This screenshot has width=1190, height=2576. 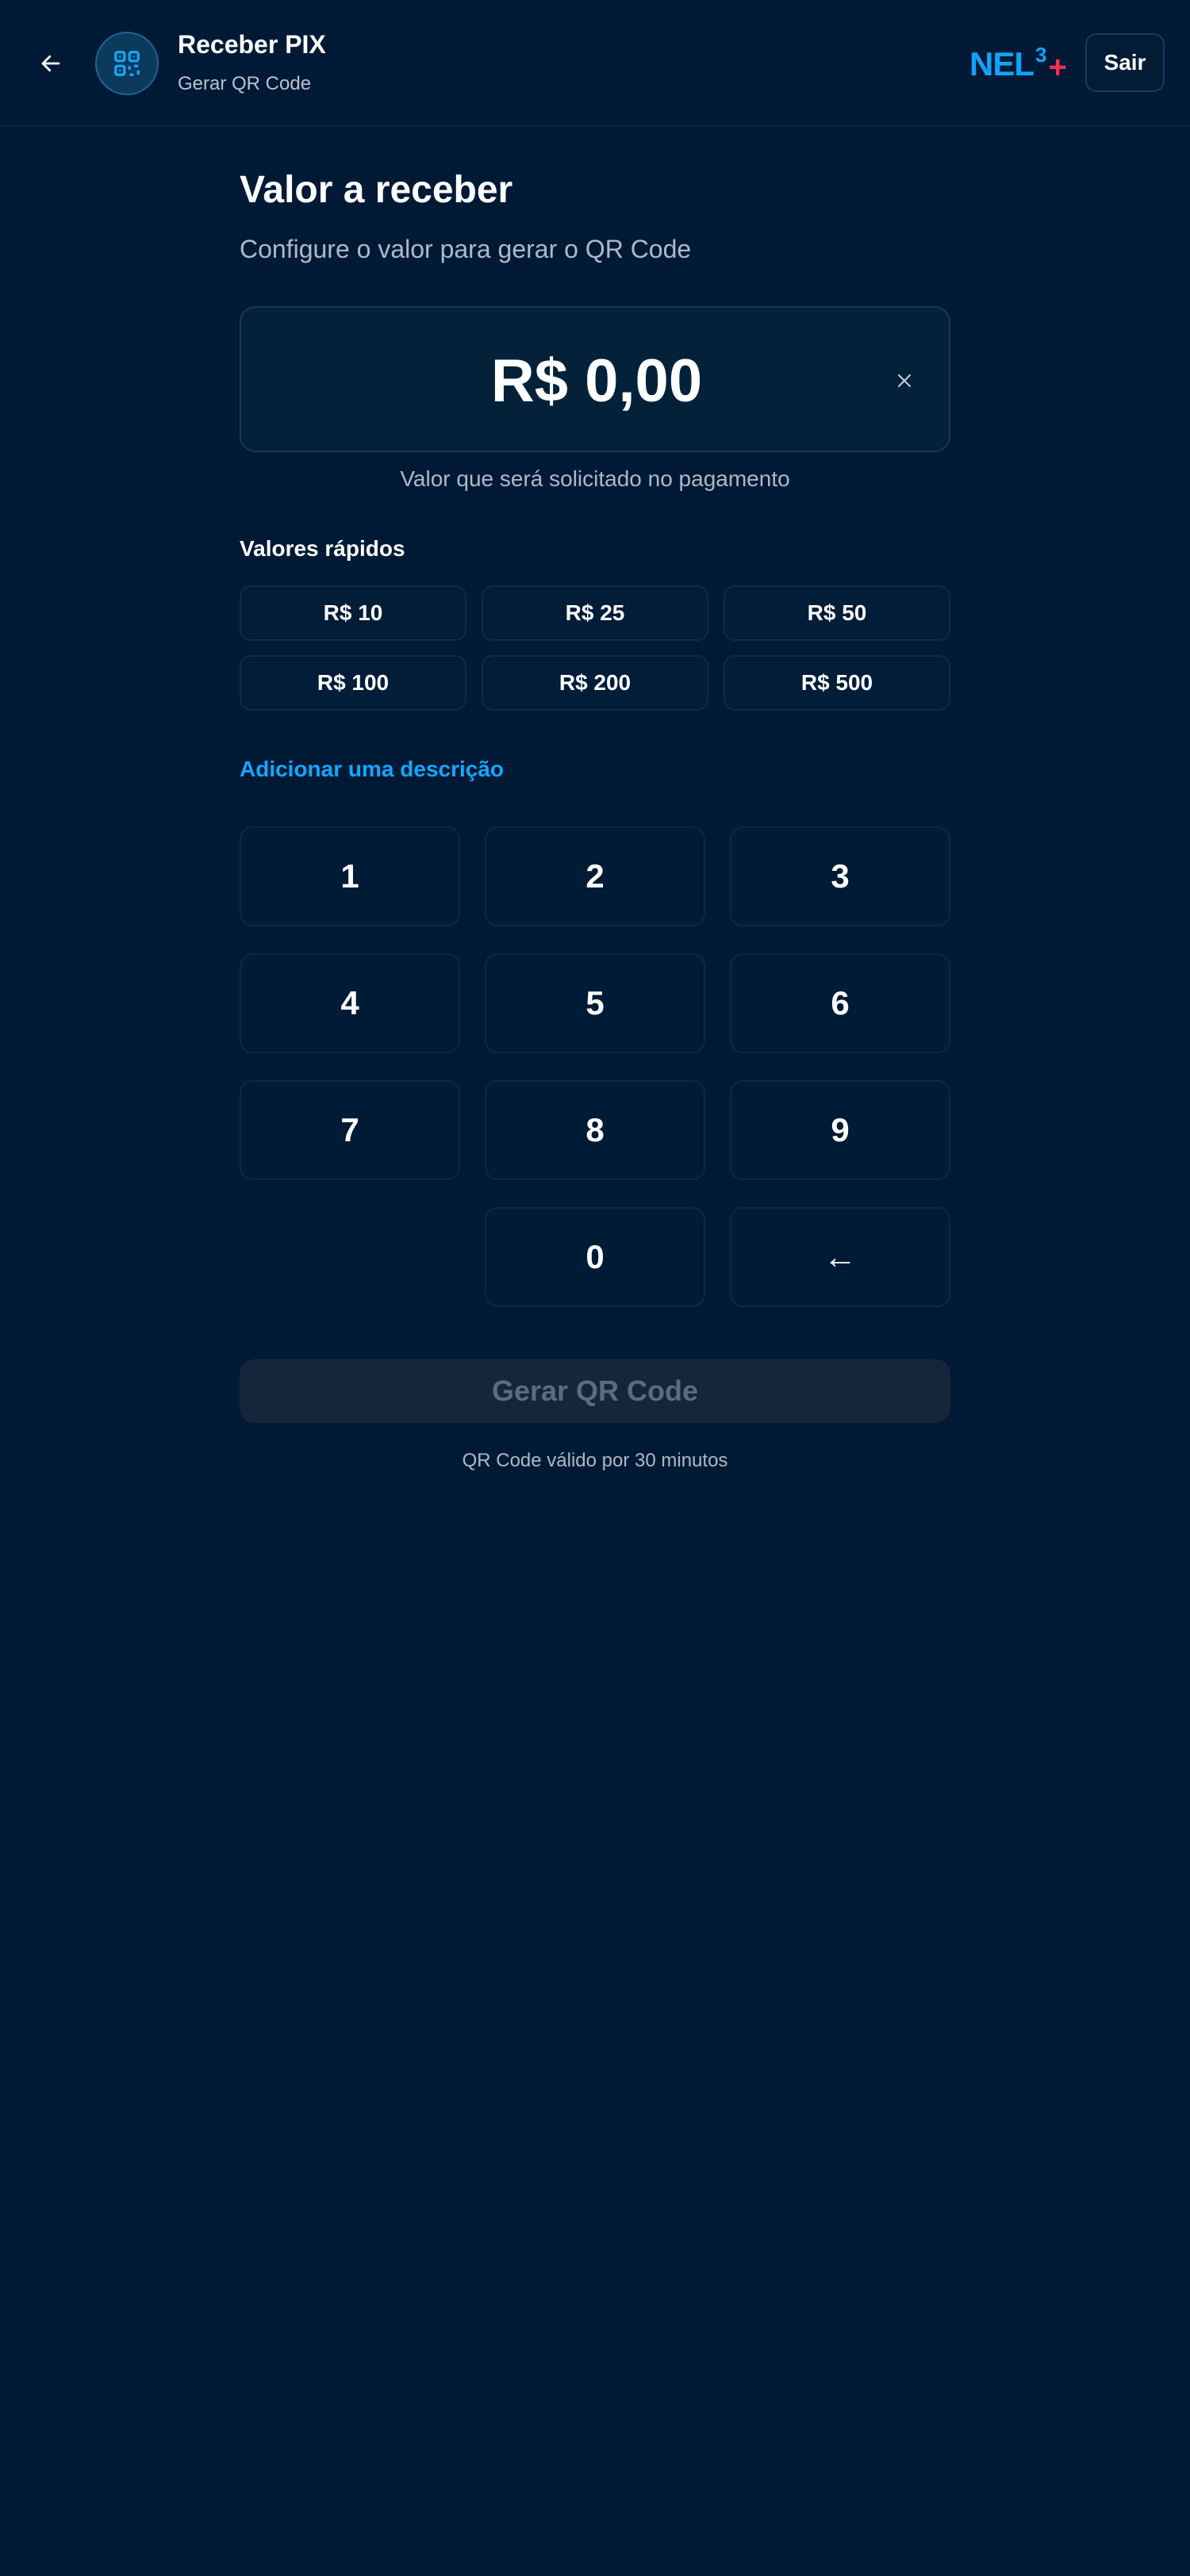 What do you see at coordinates (837, 613) in the screenshot?
I see `quick-value-50-button: R$ 50` at bounding box center [837, 613].